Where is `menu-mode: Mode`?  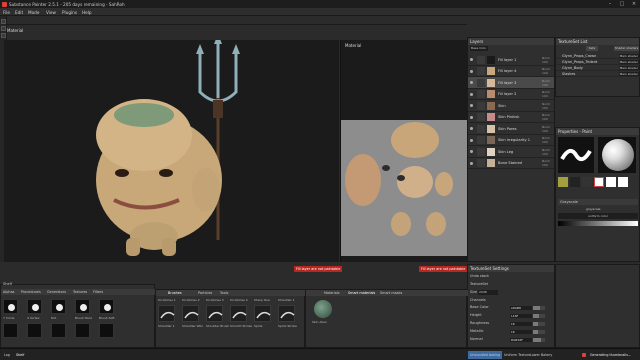 menu-mode: Mode is located at coordinates (33, 12).